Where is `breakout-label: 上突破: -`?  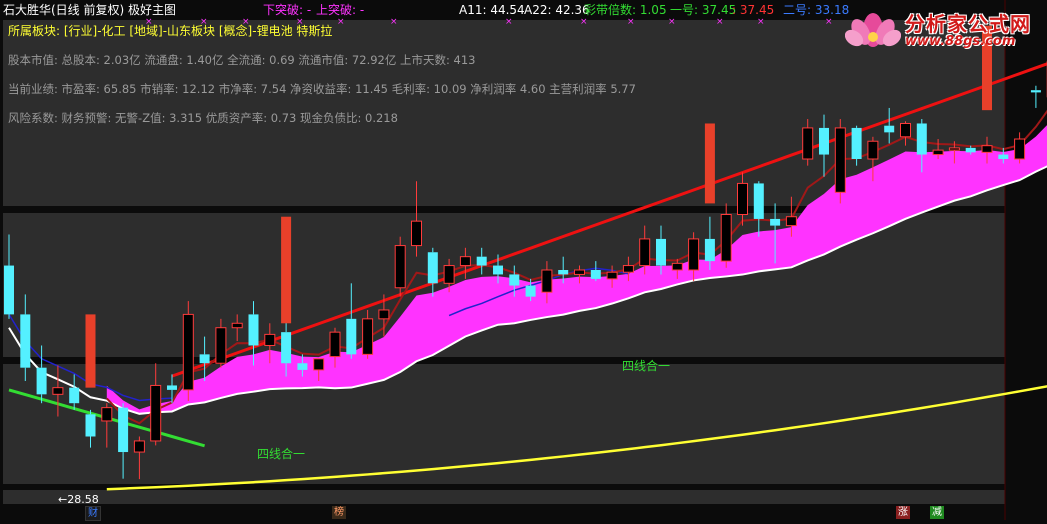
breakout-label: 上突破: - is located at coordinates (340, 10).